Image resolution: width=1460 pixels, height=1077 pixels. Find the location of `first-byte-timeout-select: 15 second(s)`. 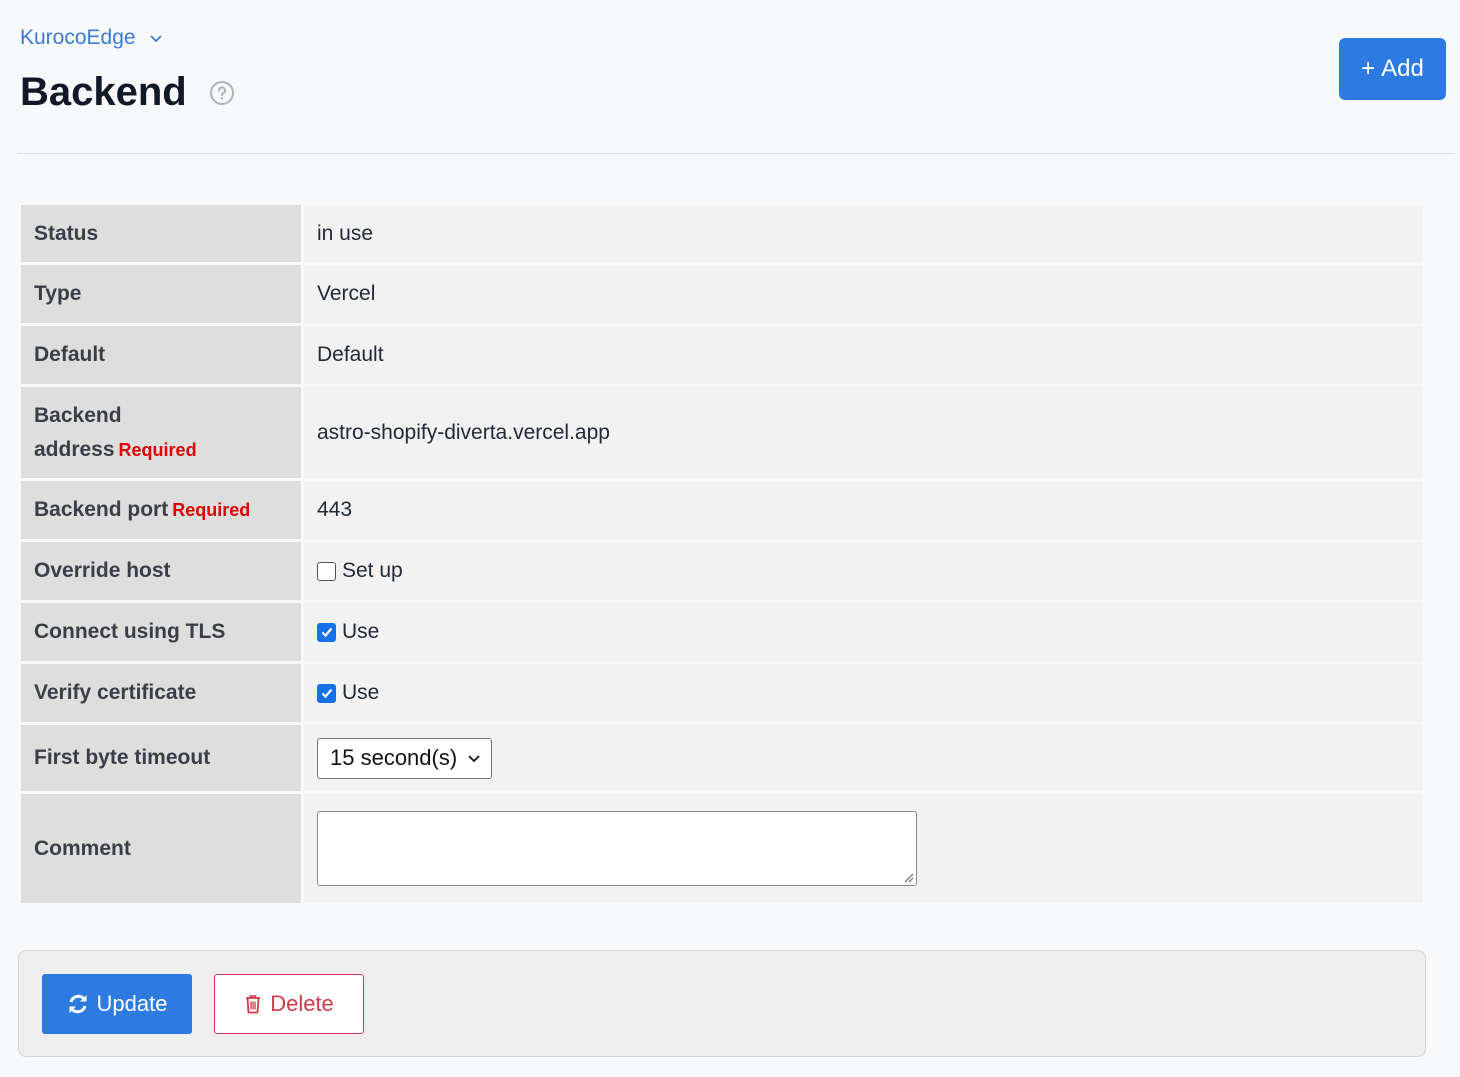

first-byte-timeout-select: 15 second(s) is located at coordinates (404, 758).